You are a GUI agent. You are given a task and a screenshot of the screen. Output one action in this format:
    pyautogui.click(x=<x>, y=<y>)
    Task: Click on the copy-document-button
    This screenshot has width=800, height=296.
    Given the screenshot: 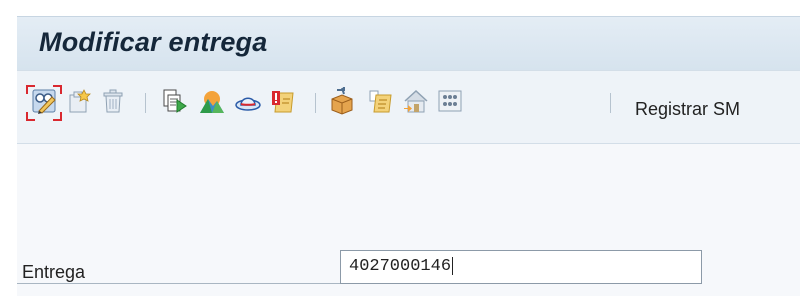 What is the action you would take?
    pyautogui.click(x=174, y=101)
    